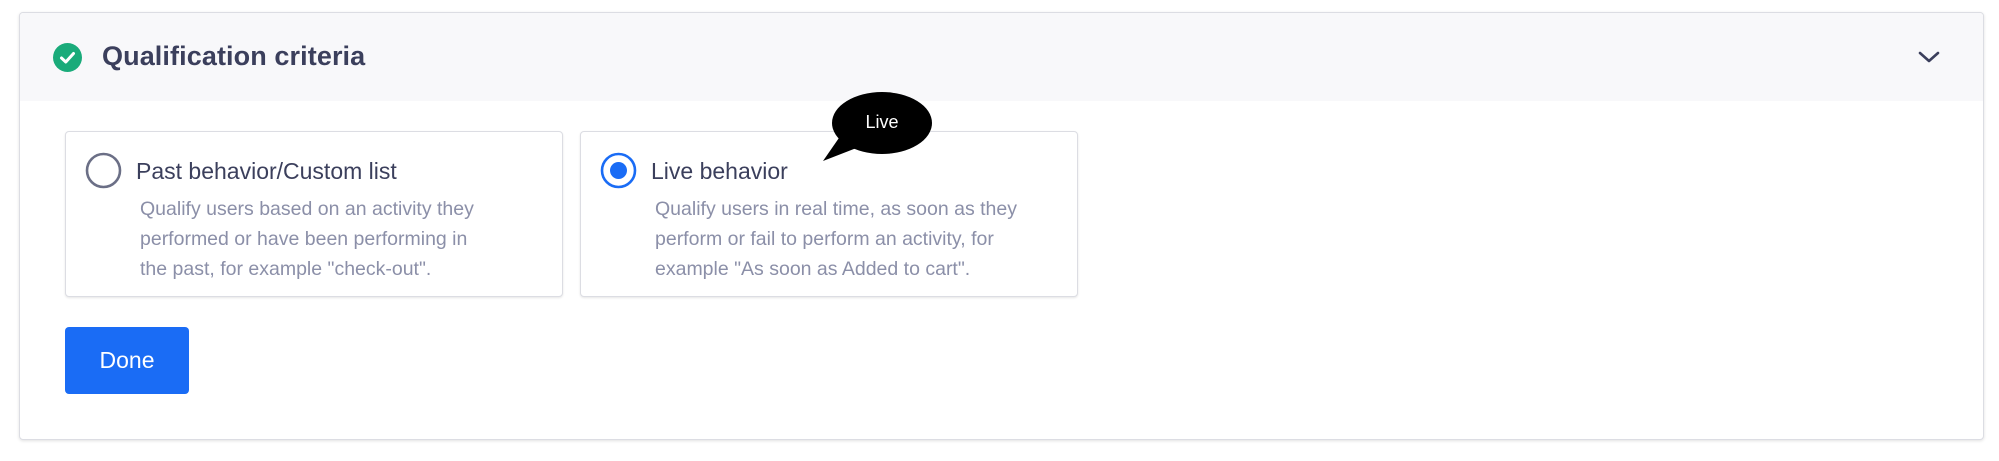 The width and height of the screenshot is (1999, 461). What do you see at coordinates (307, 209) in the screenshot?
I see `description-line: Qualify users based on an activity they` at bounding box center [307, 209].